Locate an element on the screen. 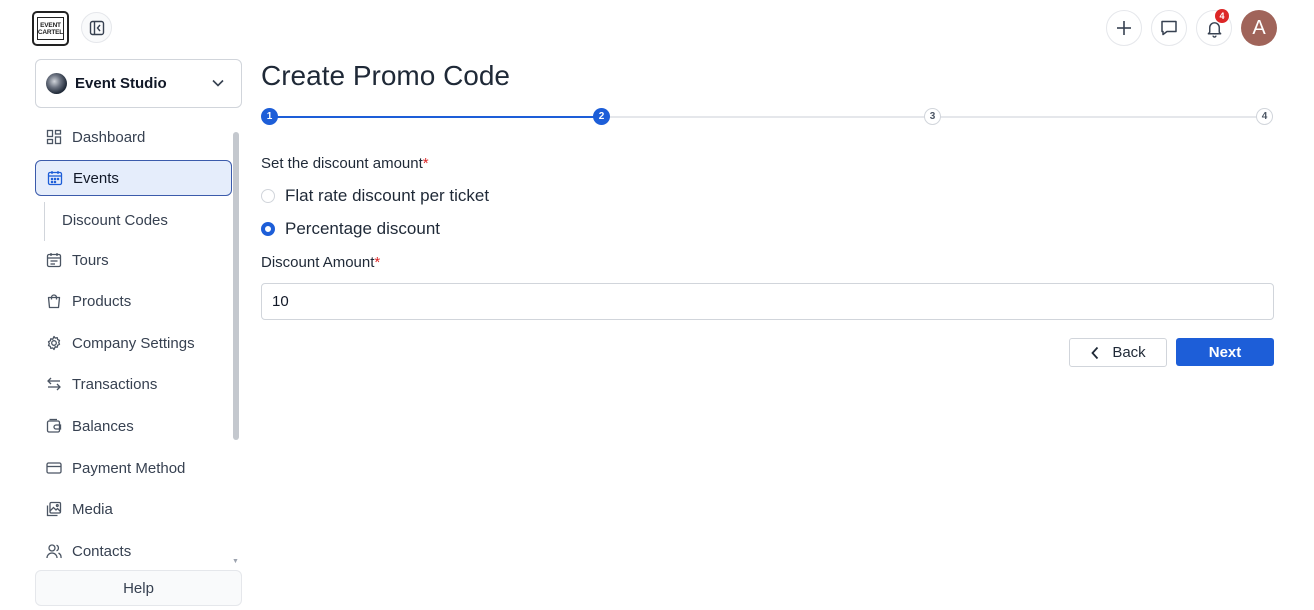 The width and height of the screenshot is (1314, 610). gear-icon is located at coordinates (54, 343).